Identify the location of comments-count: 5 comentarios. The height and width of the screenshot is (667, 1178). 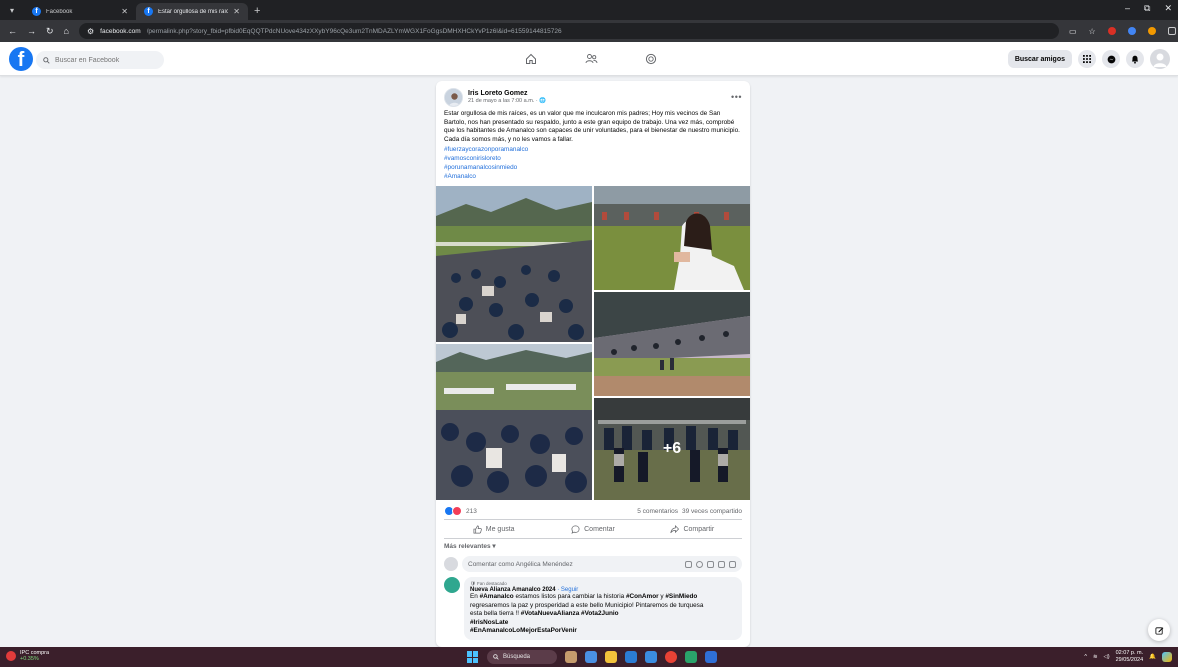
(657, 511).